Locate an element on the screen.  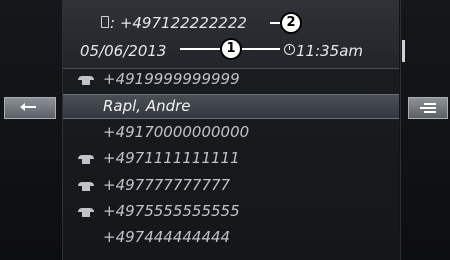
list-menu-icon is located at coordinates (428, 108).